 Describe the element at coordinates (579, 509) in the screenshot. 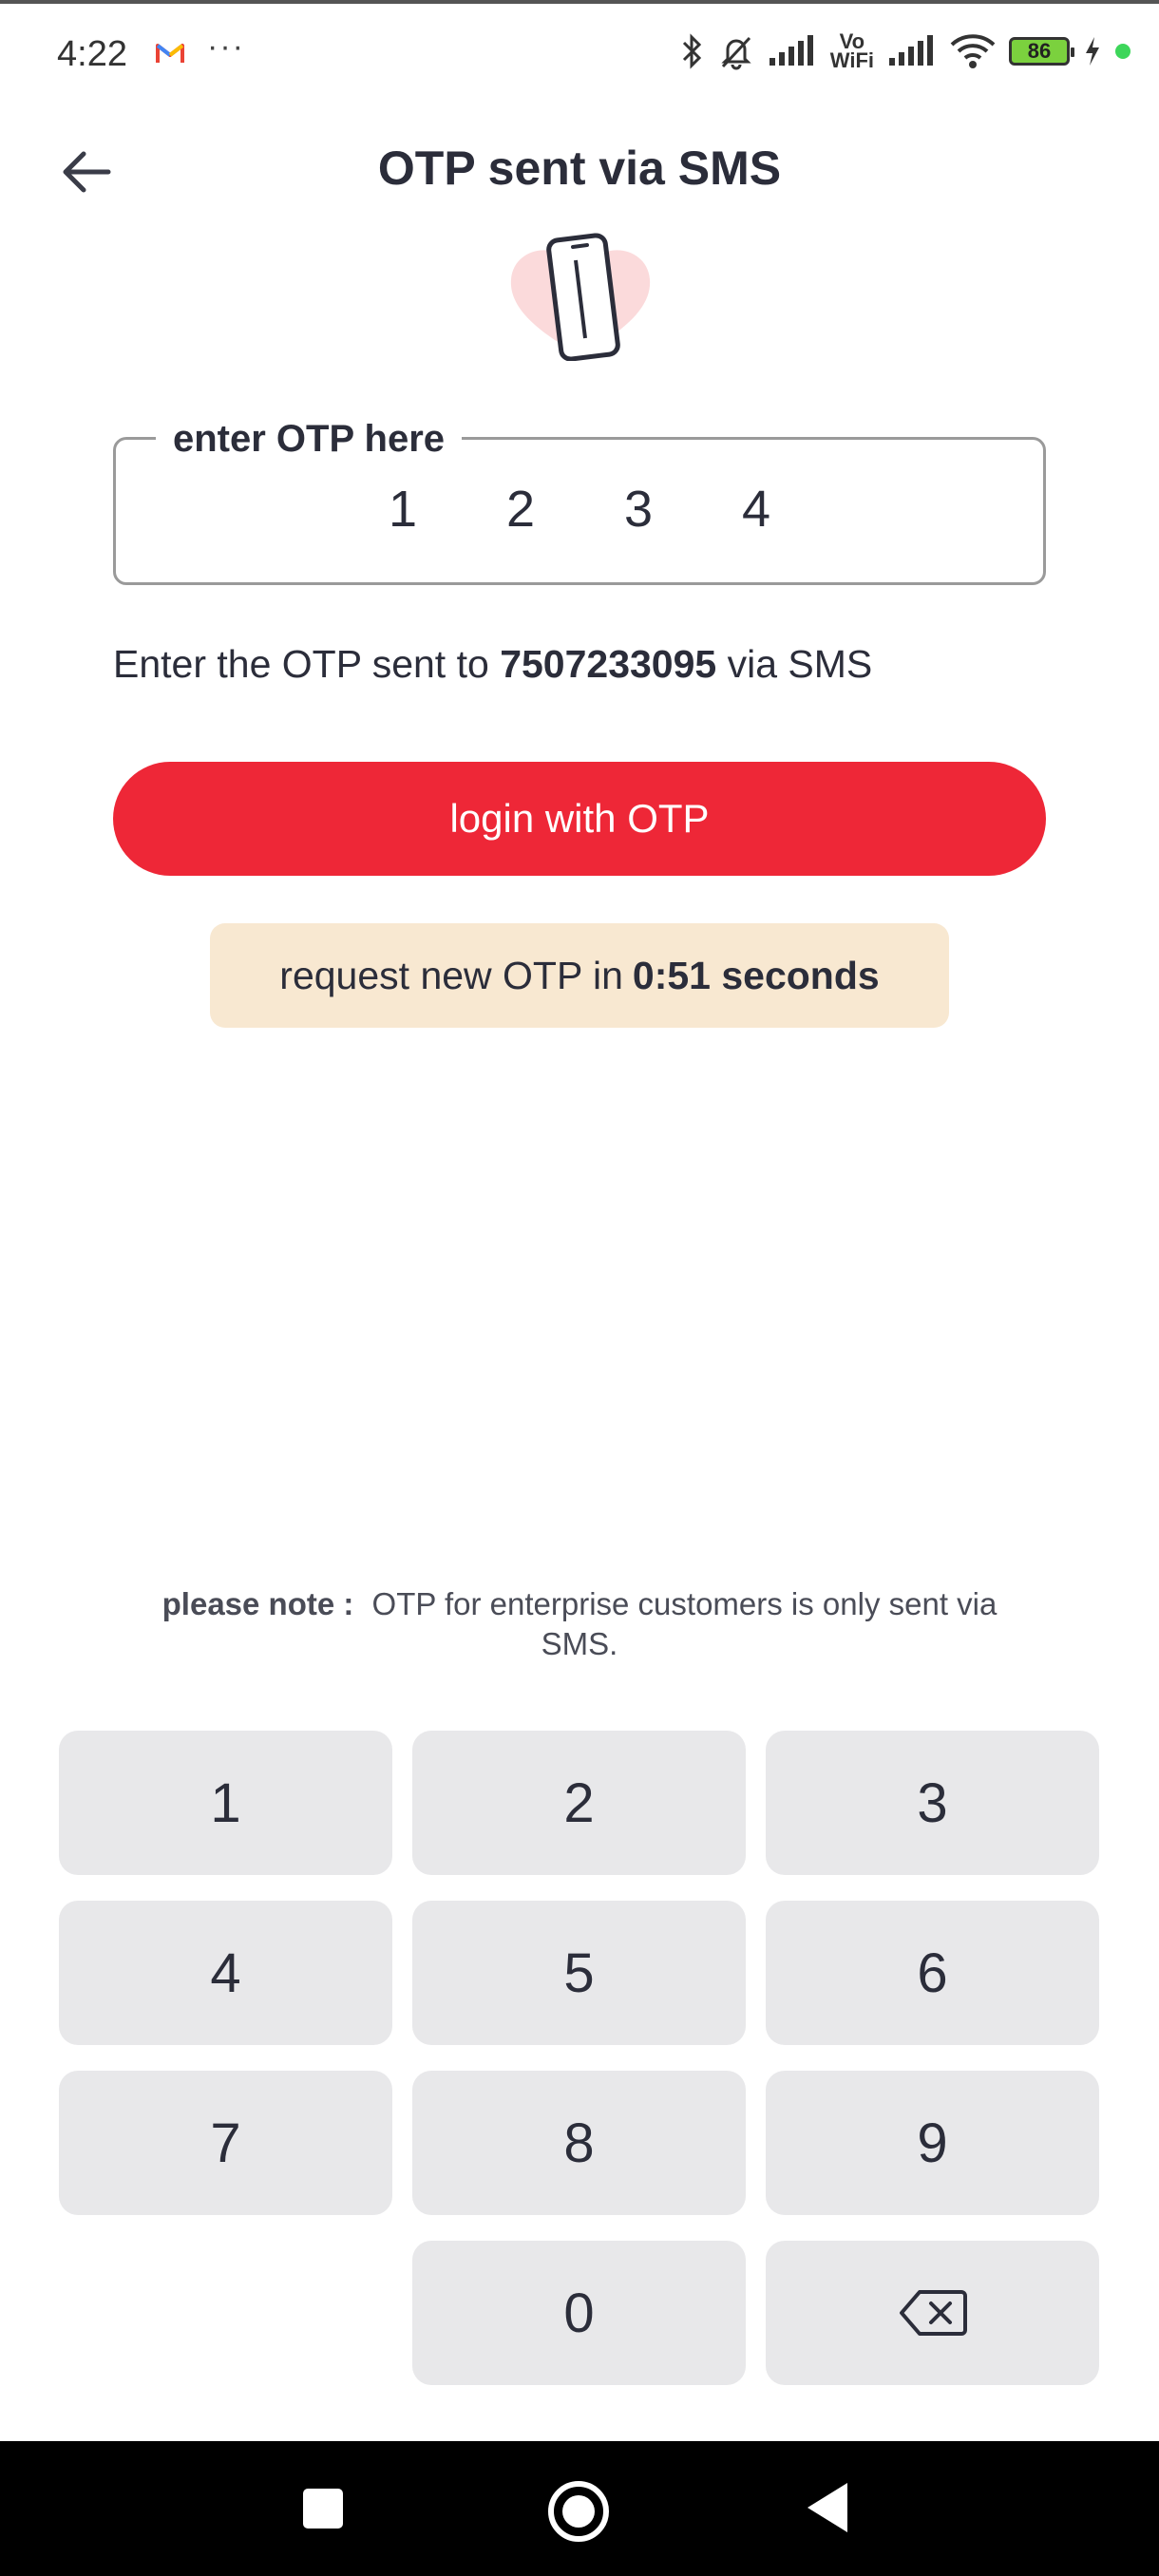

I see `otp-digits: 1 2 3 4` at that location.